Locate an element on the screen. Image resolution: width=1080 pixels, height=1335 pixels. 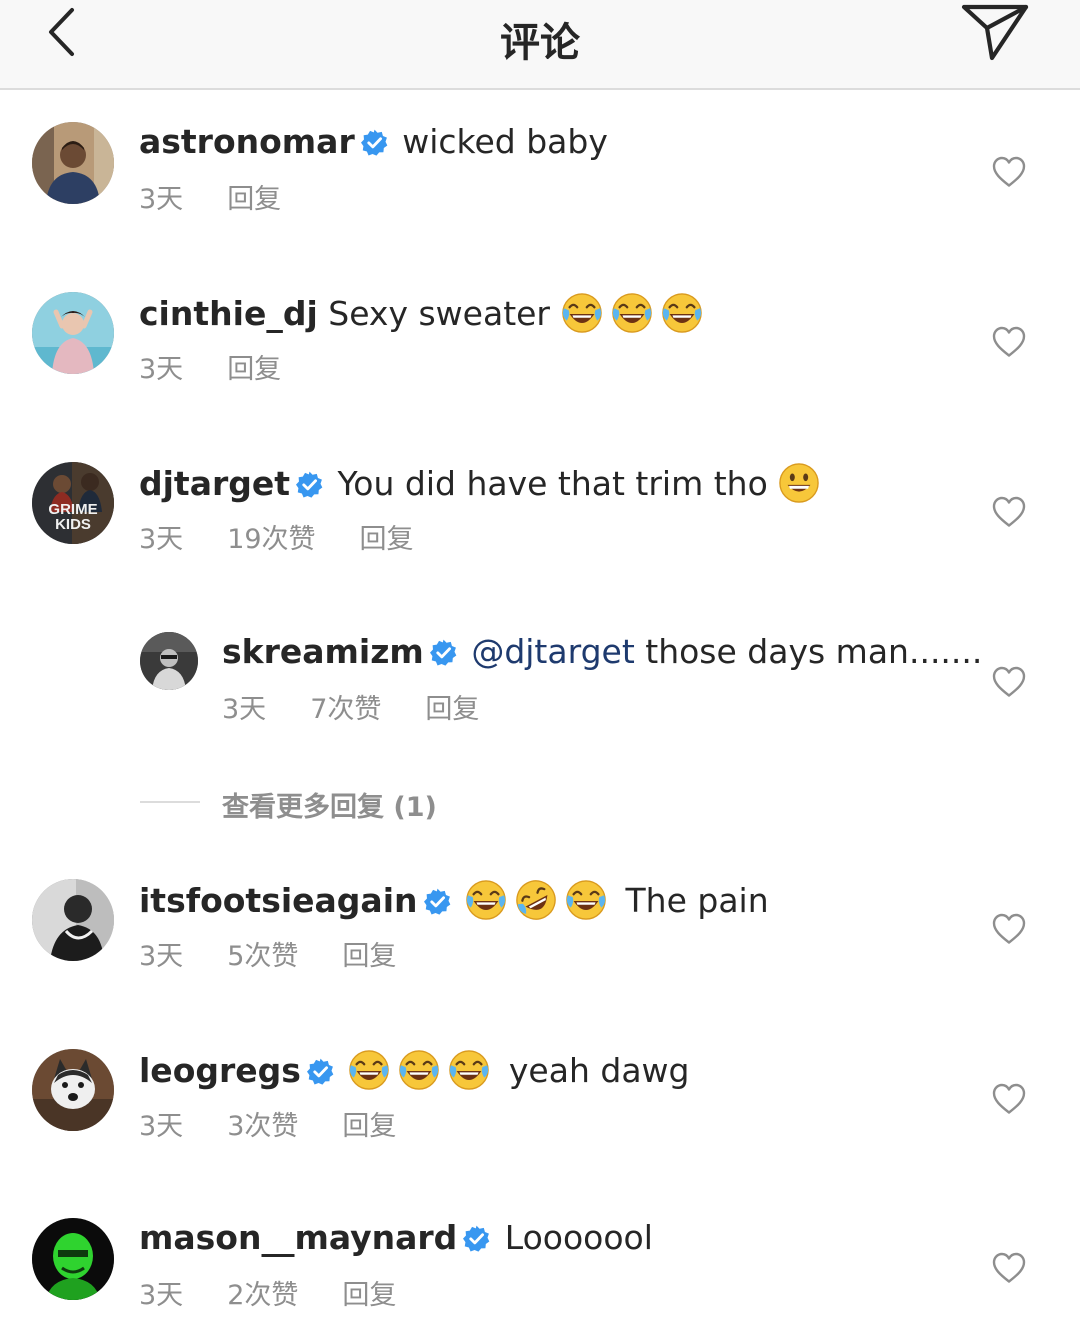
comment-username: astronomar is located at coordinates (247, 141).